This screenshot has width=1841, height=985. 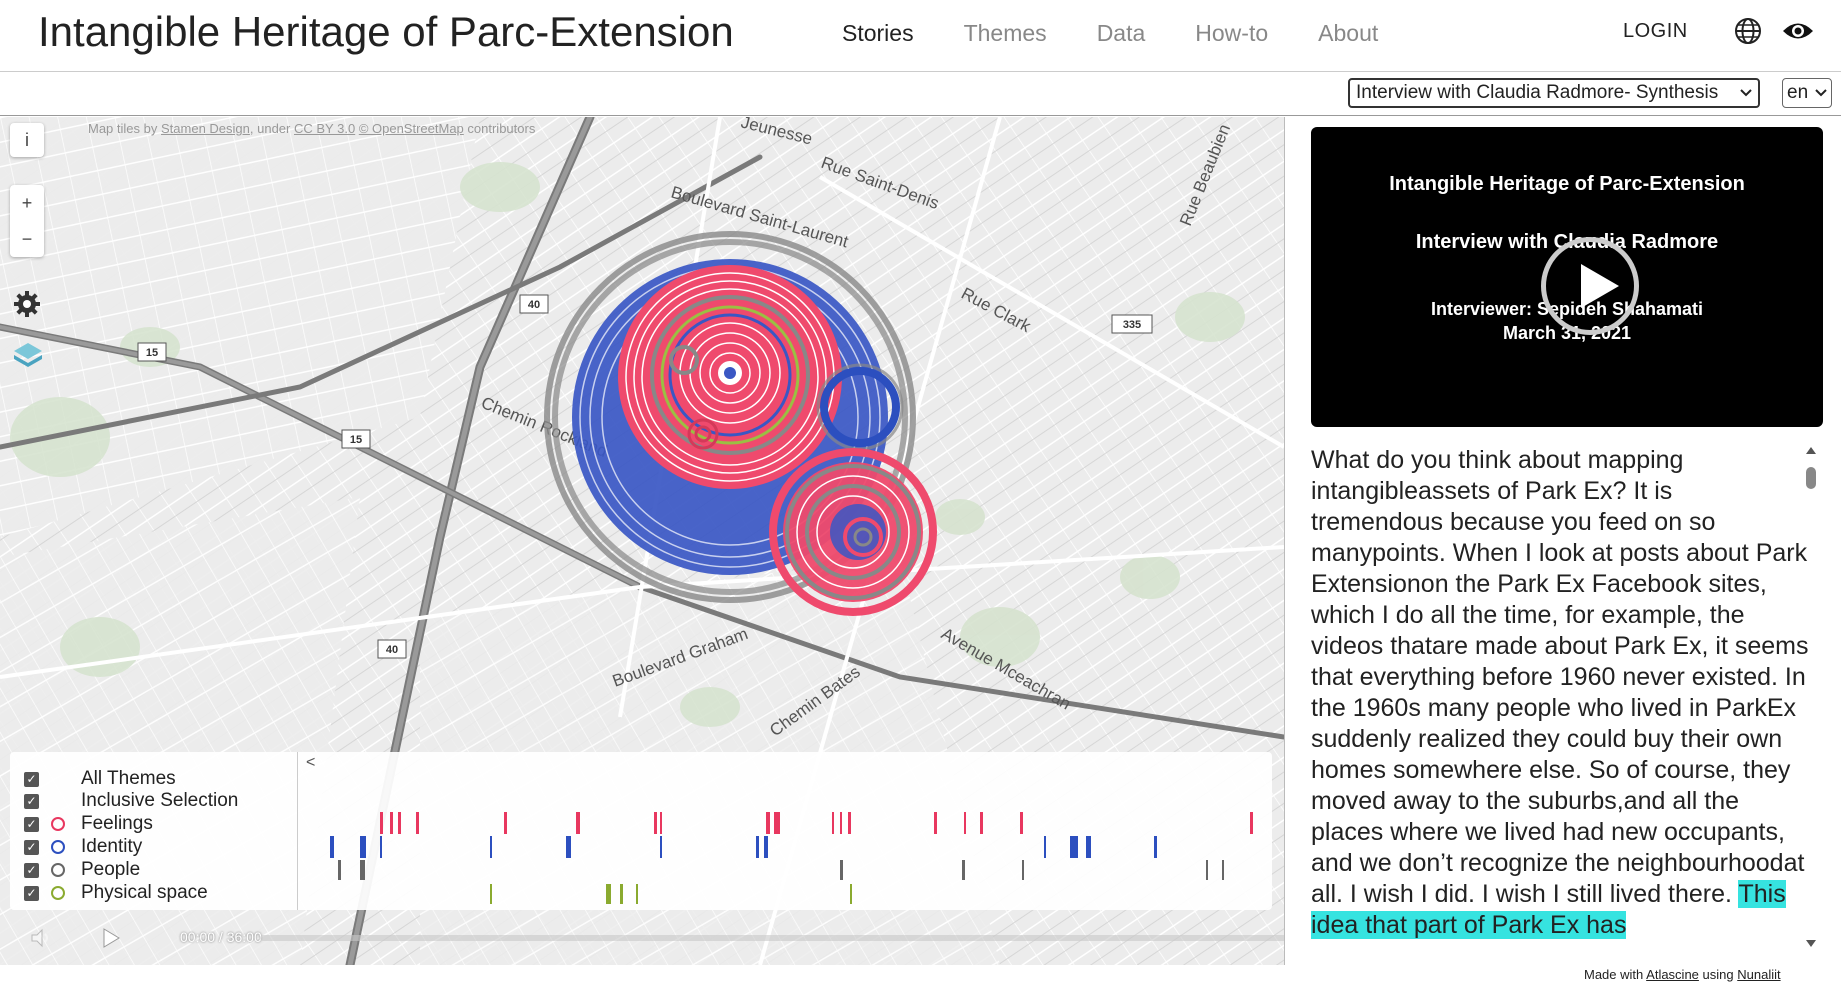 I want to click on legend-label: Identity, so click(x=112, y=846).